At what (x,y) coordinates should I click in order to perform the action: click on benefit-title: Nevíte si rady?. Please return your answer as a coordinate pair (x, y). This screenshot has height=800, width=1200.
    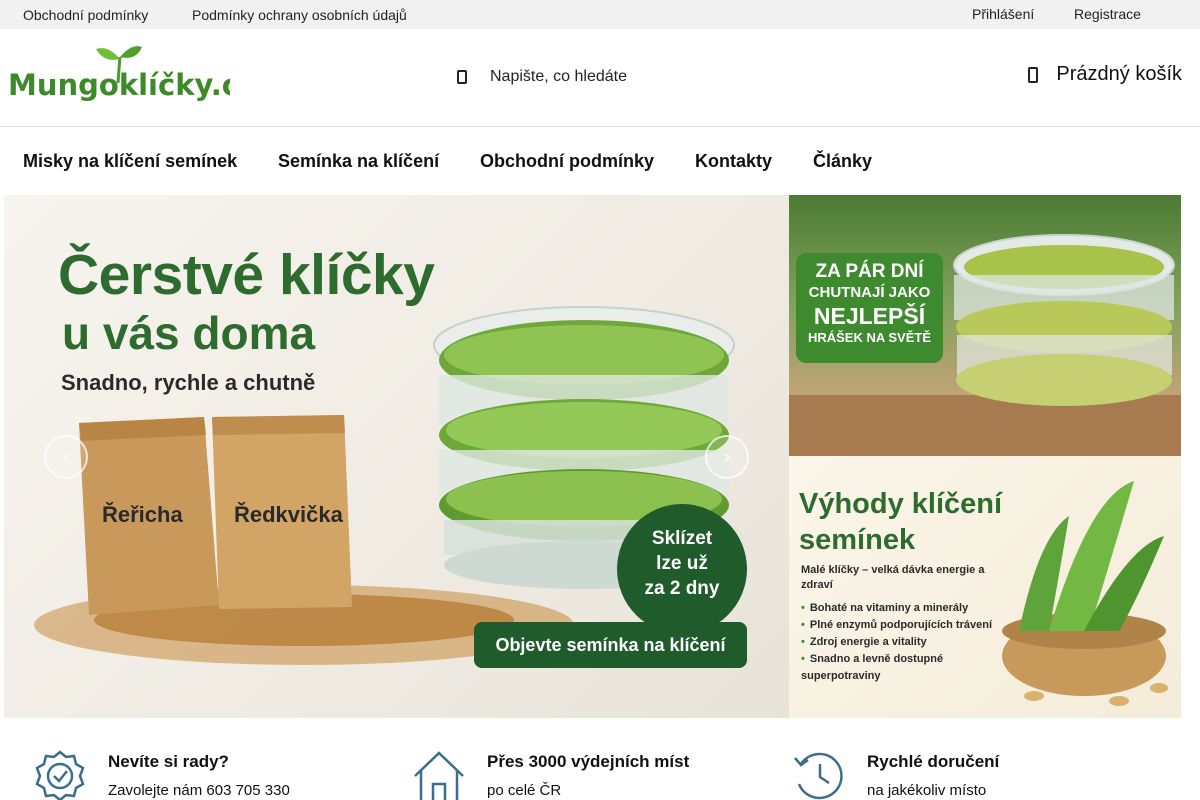
    Looking at the image, I should click on (168, 761).